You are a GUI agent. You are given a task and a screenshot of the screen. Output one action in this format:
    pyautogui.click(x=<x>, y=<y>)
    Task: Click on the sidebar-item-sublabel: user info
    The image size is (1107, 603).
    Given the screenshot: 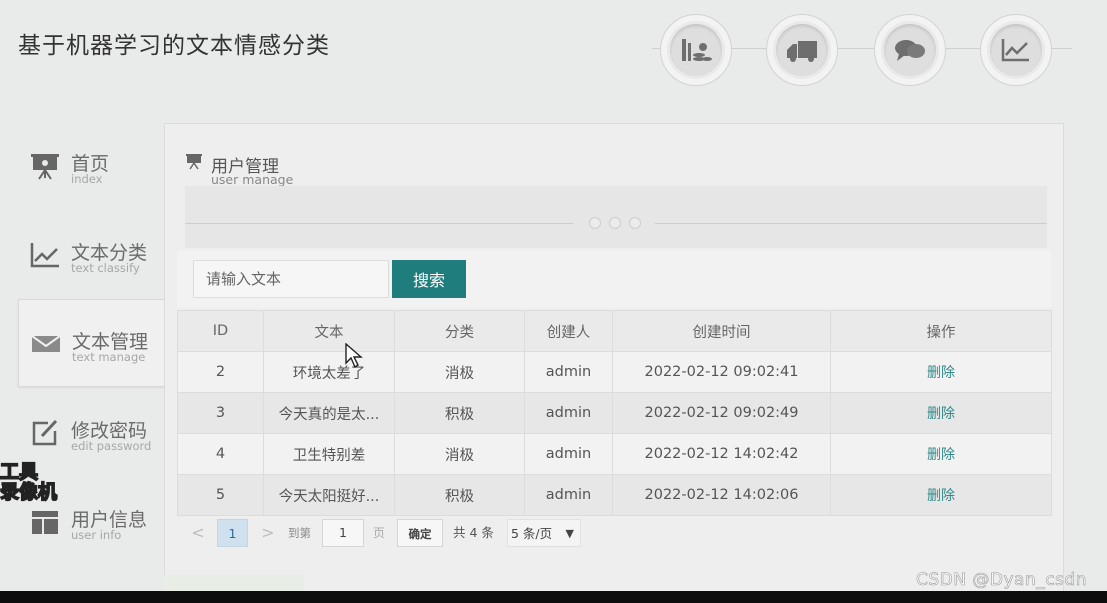 What is the action you would take?
    pyautogui.click(x=96, y=535)
    